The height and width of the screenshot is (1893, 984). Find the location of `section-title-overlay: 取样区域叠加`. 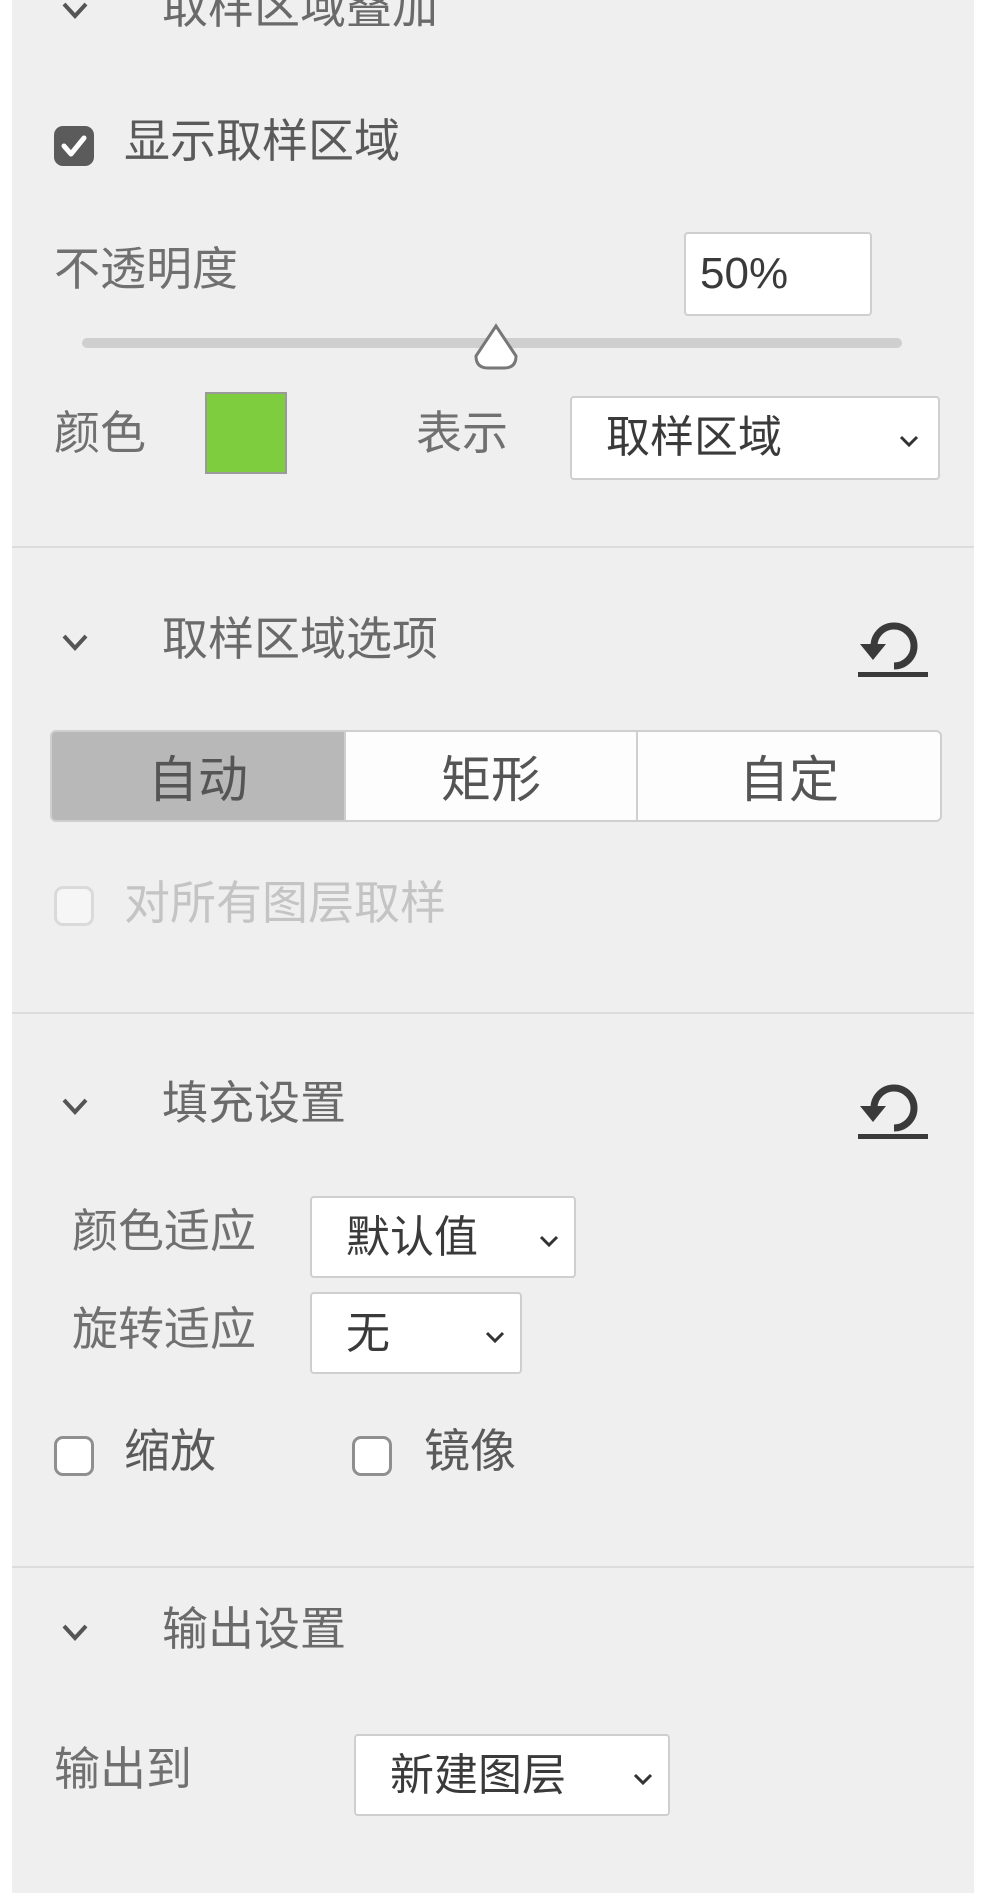

section-title-overlay: 取样区域叠加 is located at coordinates (300, 17).